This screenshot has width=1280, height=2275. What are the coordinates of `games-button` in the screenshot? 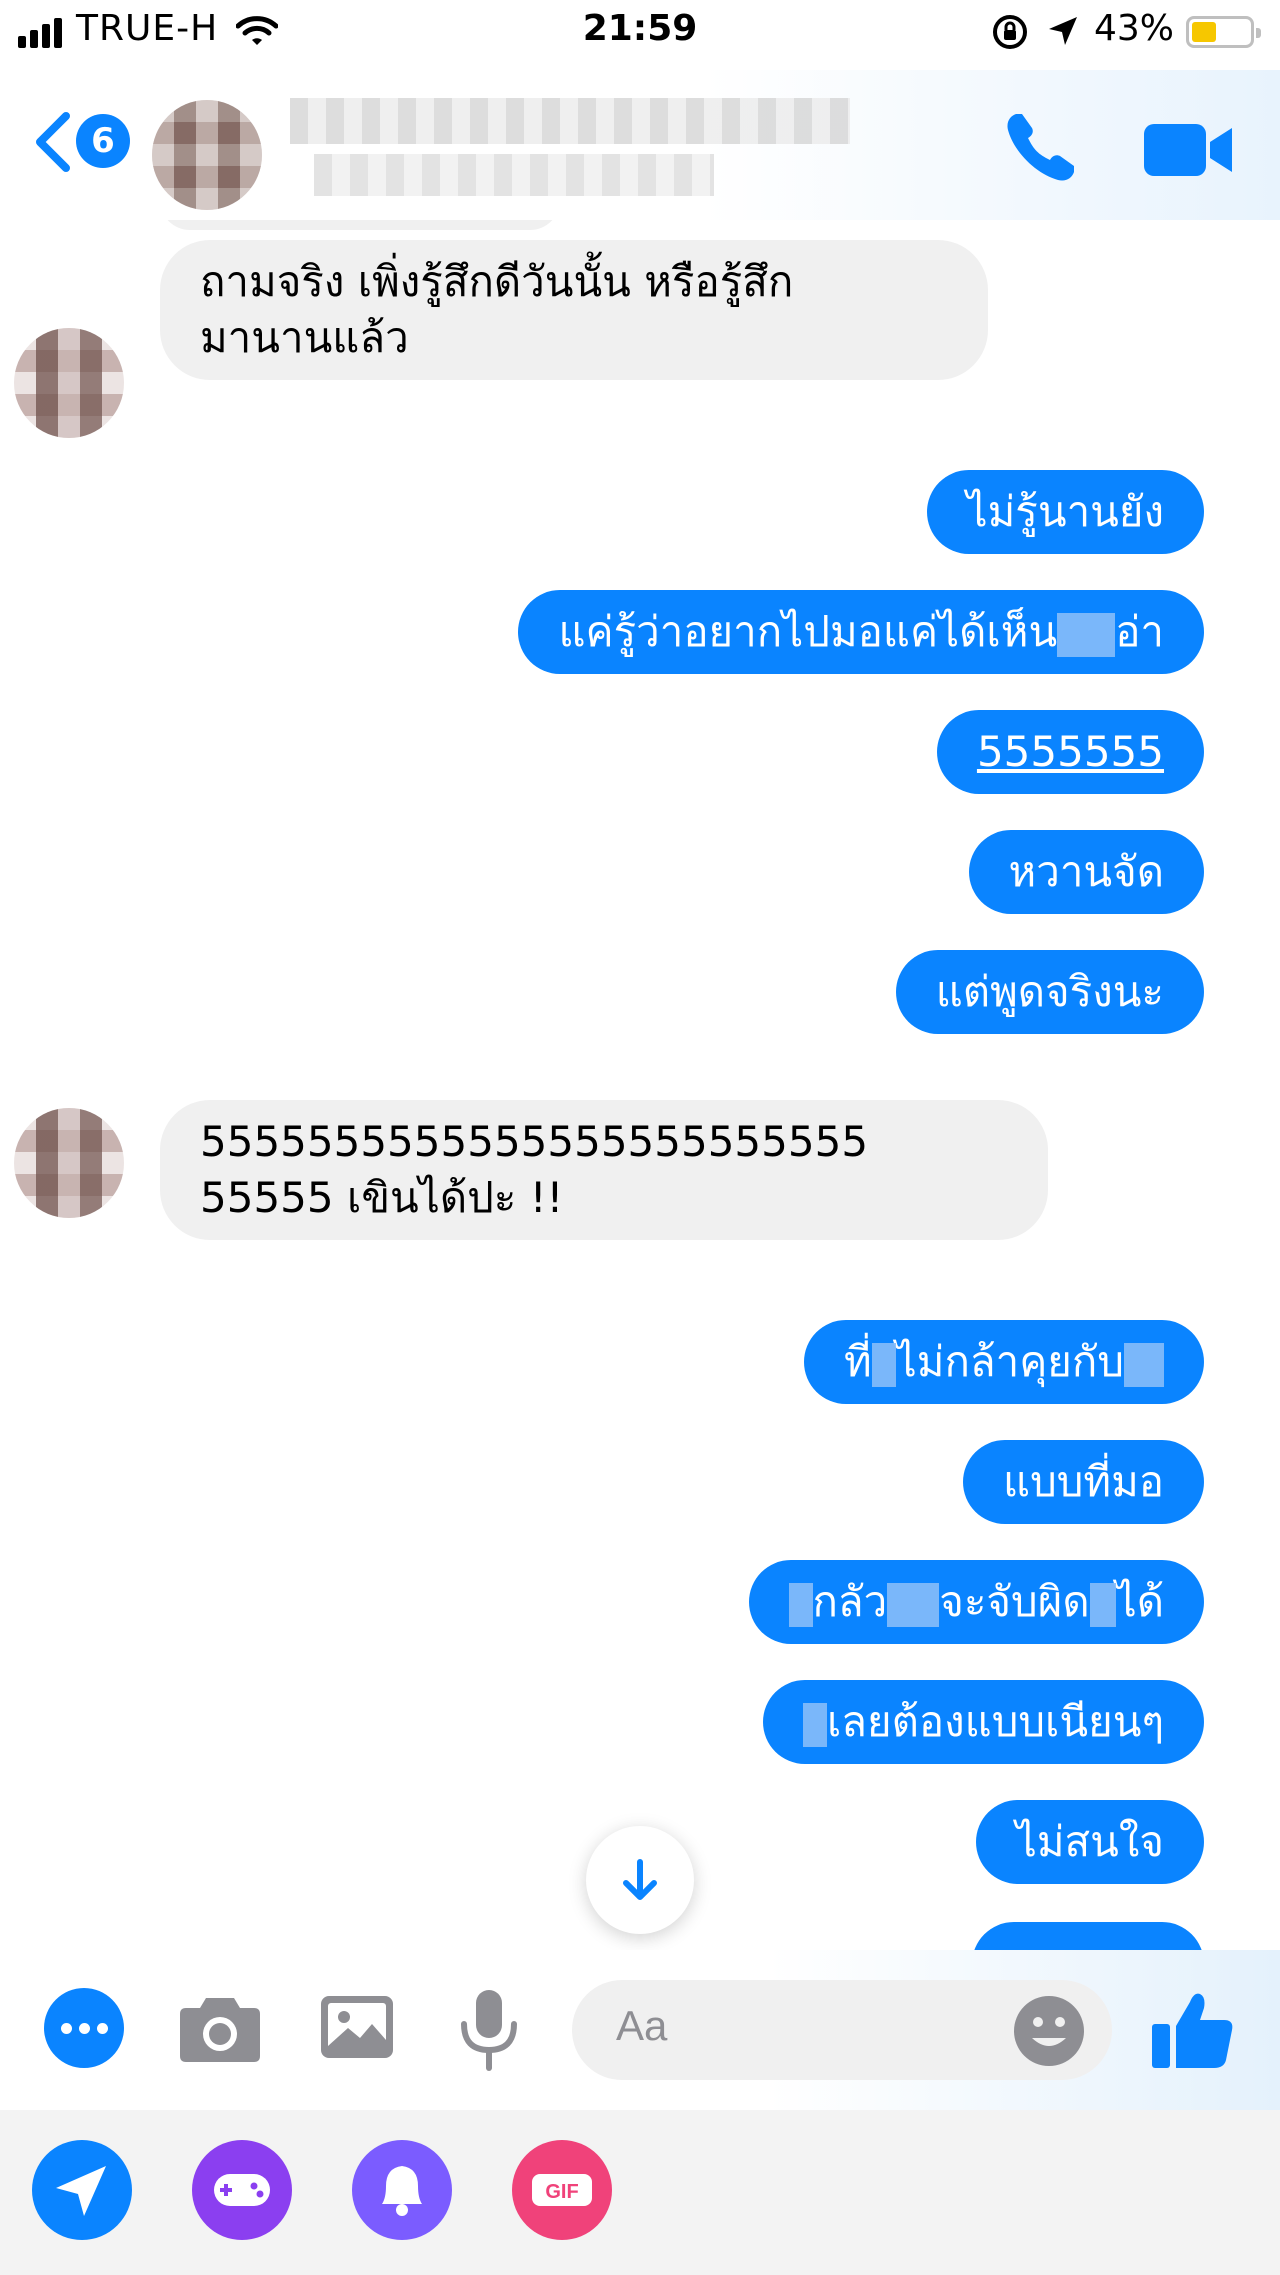 It's located at (242, 2190).